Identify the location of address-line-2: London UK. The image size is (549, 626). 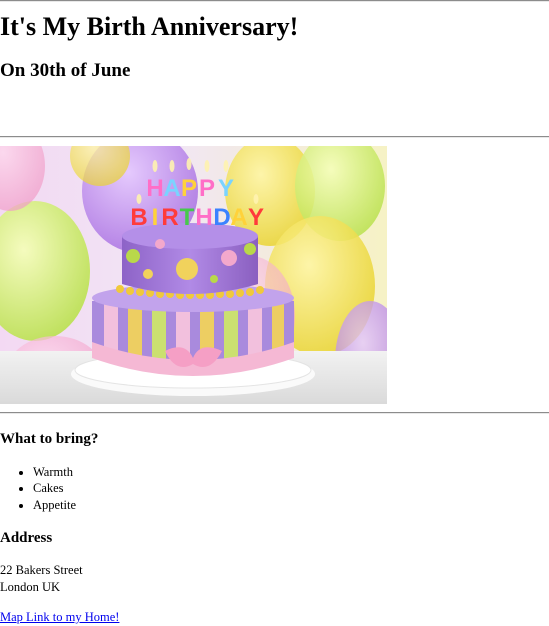
(30, 586).